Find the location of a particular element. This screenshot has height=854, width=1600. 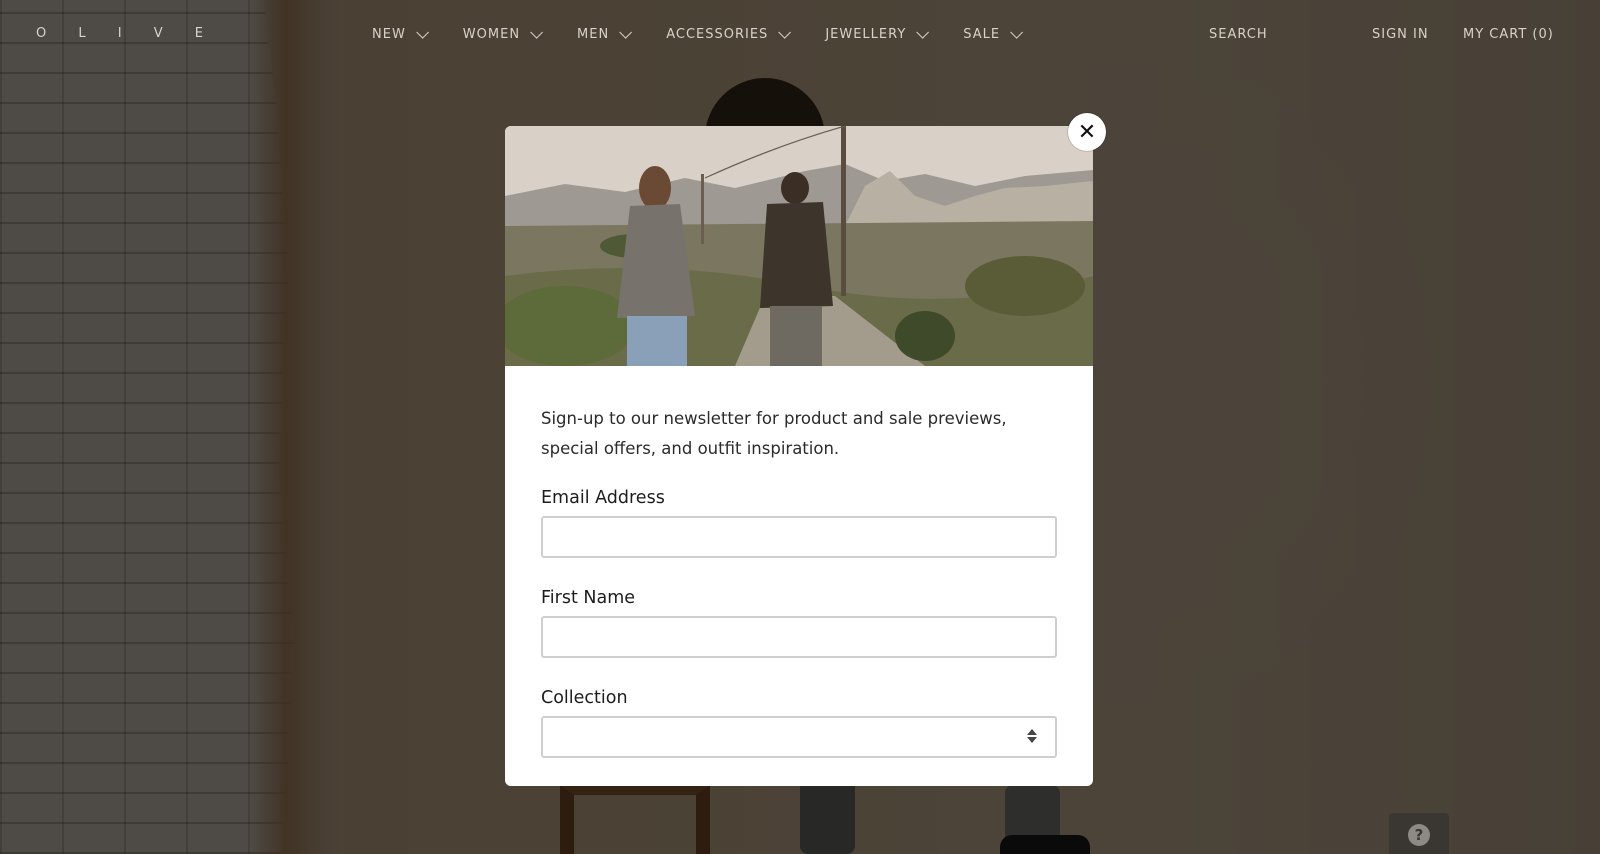

first-name-label: First Name is located at coordinates (588, 598).